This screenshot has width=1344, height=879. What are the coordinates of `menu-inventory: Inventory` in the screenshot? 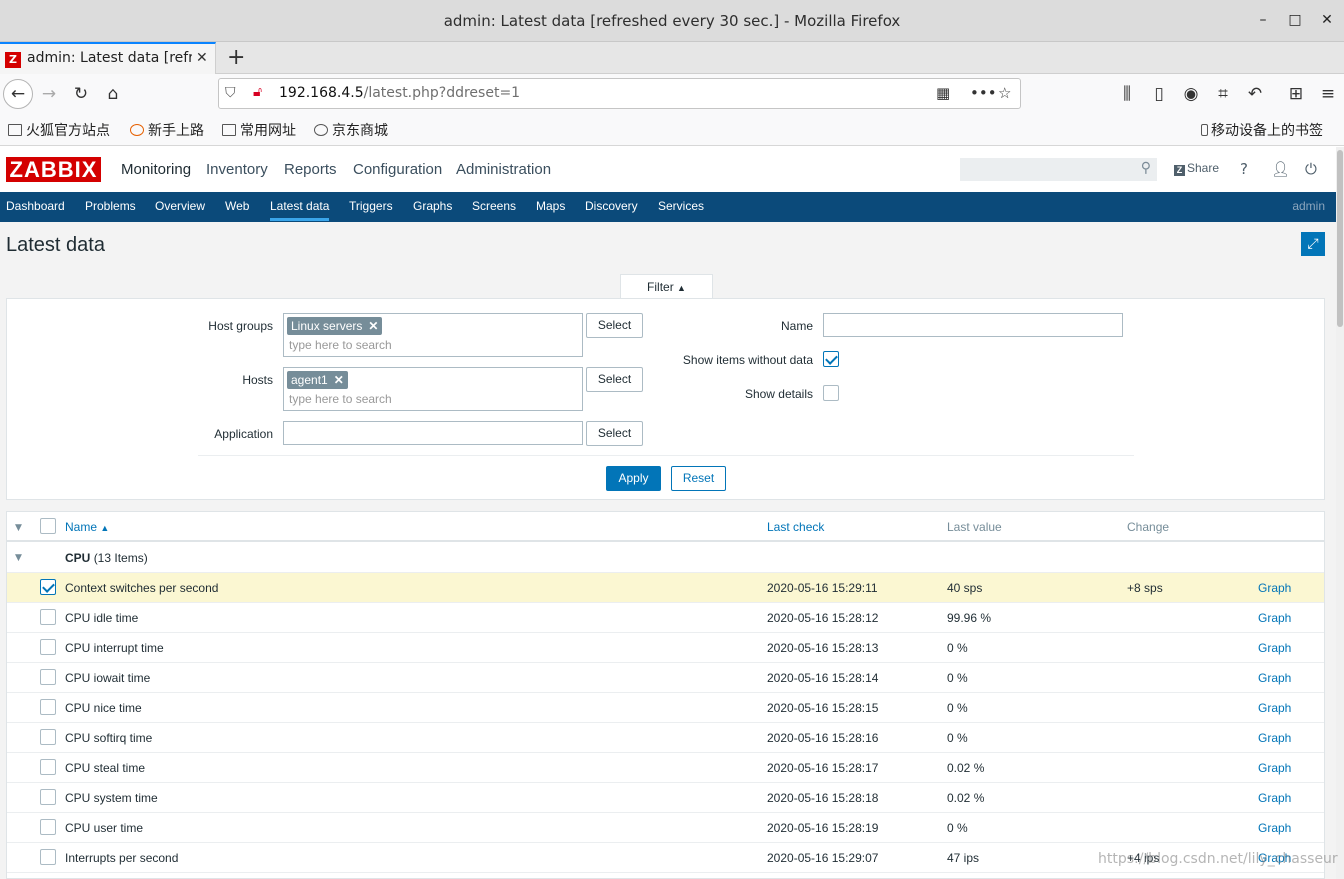 It's located at (237, 169).